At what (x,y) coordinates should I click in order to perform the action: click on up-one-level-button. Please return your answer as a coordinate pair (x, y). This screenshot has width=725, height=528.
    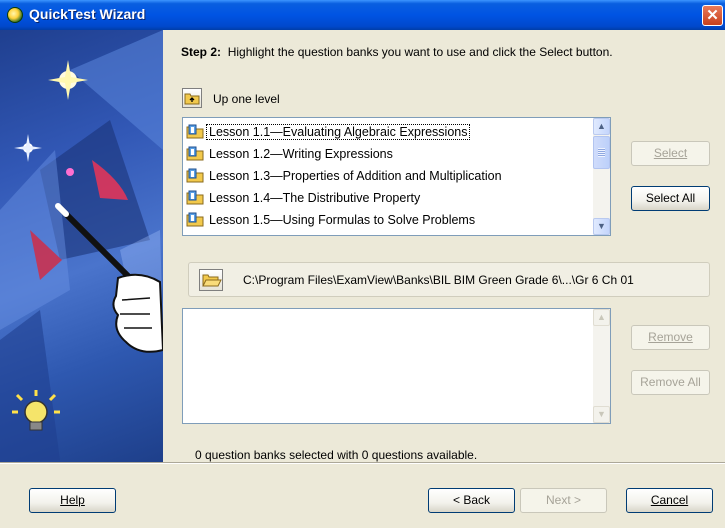
    Looking at the image, I should click on (192, 98).